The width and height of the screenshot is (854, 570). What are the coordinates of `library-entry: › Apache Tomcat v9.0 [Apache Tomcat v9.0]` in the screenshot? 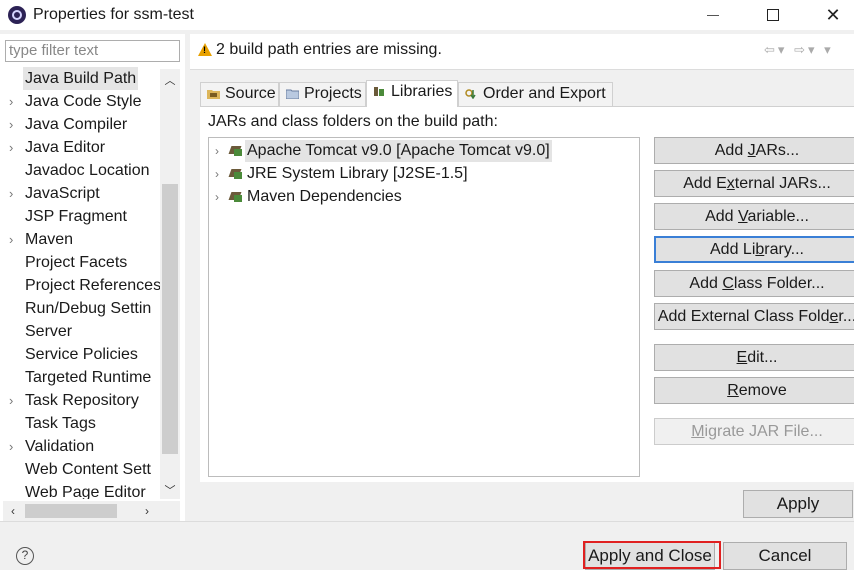 It's located at (424, 151).